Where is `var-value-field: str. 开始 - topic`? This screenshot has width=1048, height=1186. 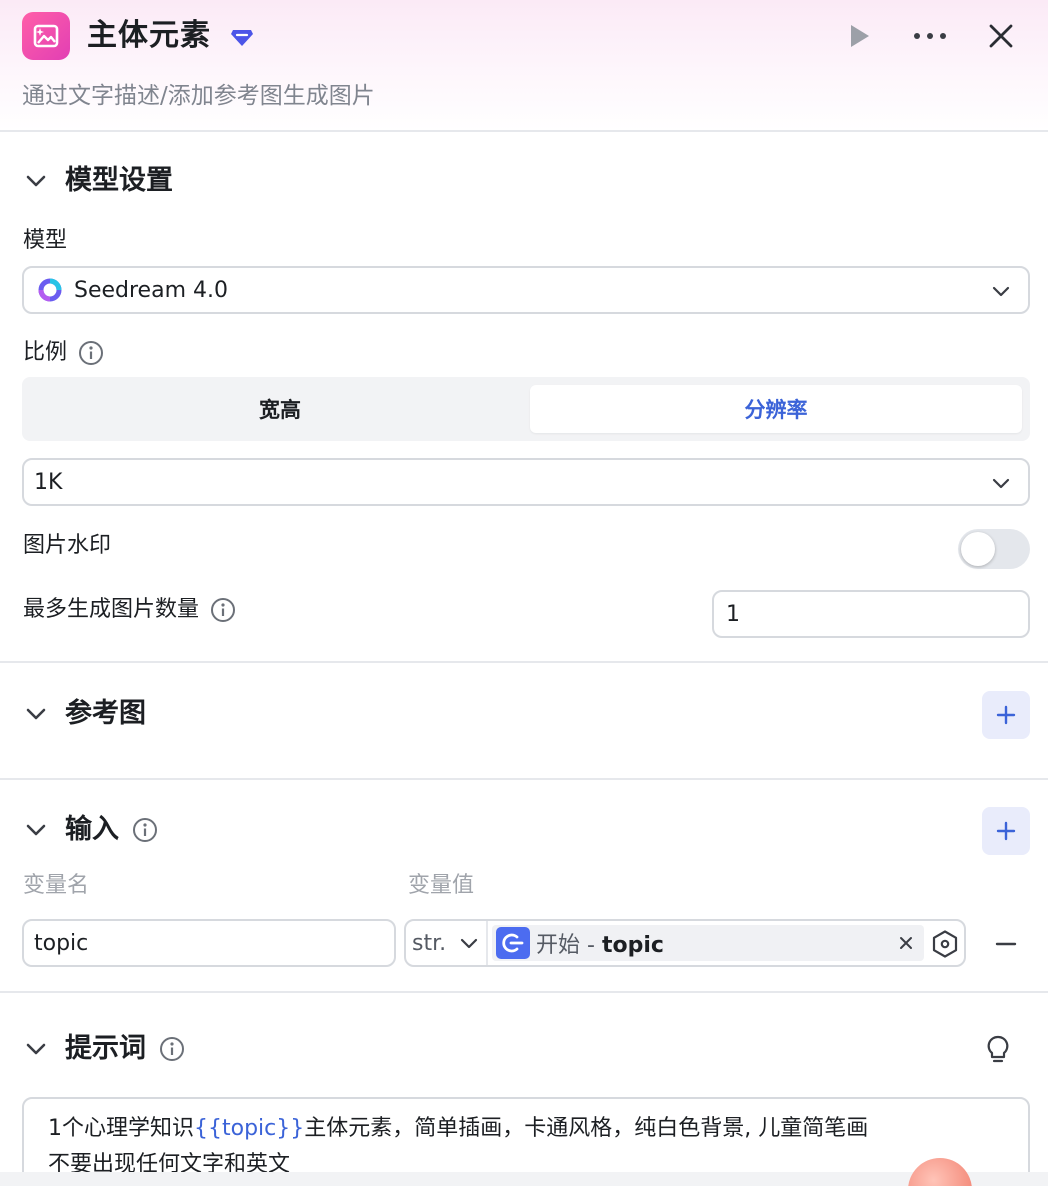 var-value-field: str. 开始 - topic is located at coordinates (685, 943).